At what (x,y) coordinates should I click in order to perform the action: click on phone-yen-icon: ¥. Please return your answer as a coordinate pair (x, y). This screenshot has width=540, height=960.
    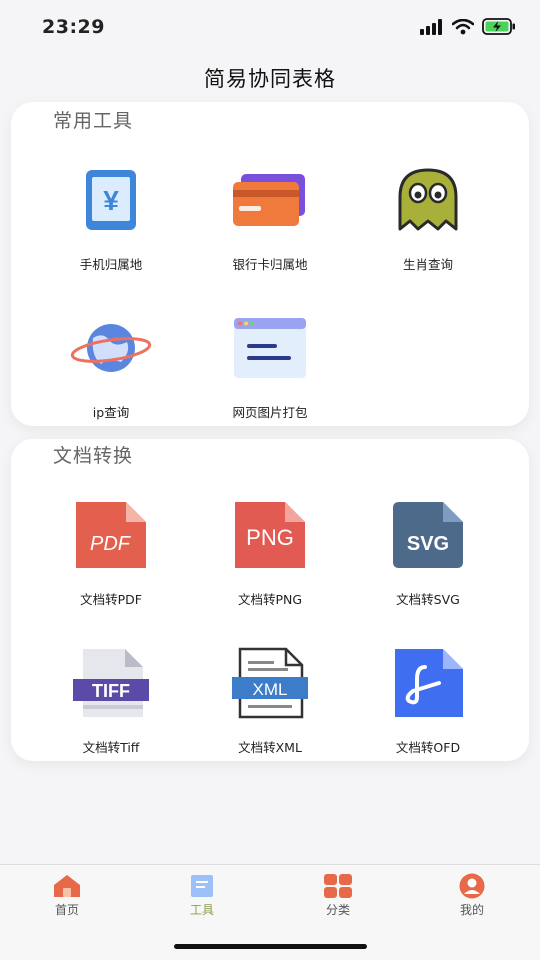
    Looking at the image, I should click on (111, 200).